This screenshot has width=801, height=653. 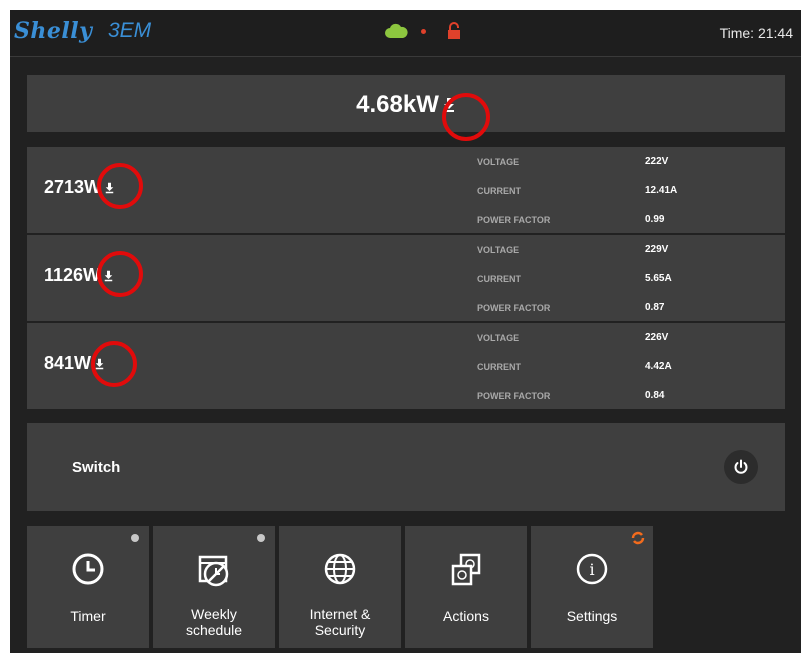 I want to click on info-icon: i, so click(x=592, y=571).